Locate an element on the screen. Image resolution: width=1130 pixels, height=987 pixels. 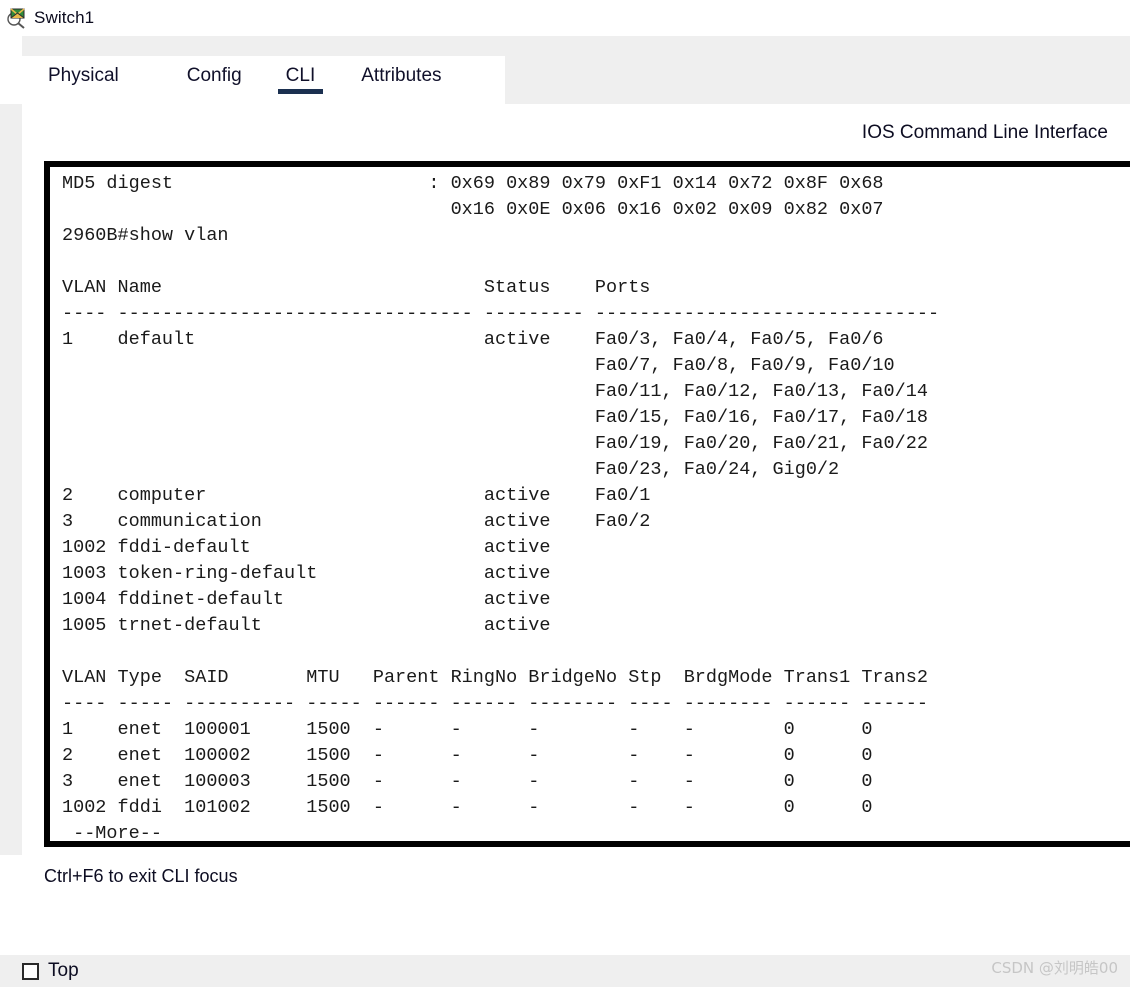
cli-focus-hint: Ctrl+F6 to exit CLI focus is located at coordinates (141, 876).